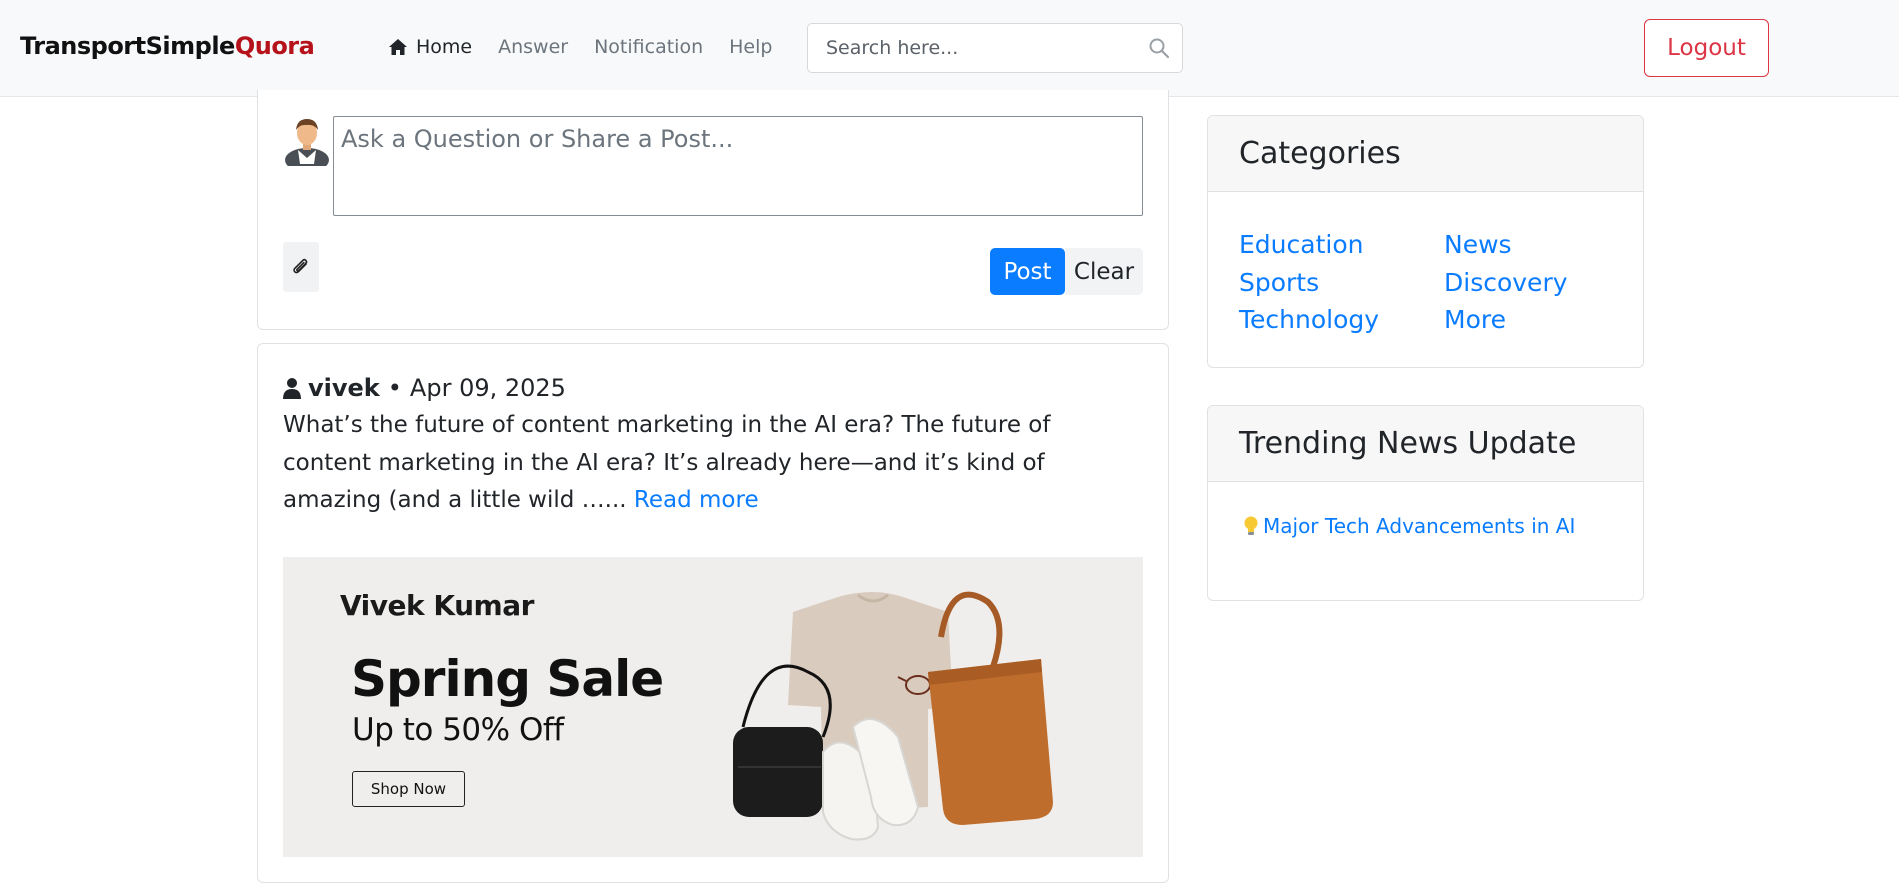  I want to click on shop-now-button: Shop Now, so click(408, 789).